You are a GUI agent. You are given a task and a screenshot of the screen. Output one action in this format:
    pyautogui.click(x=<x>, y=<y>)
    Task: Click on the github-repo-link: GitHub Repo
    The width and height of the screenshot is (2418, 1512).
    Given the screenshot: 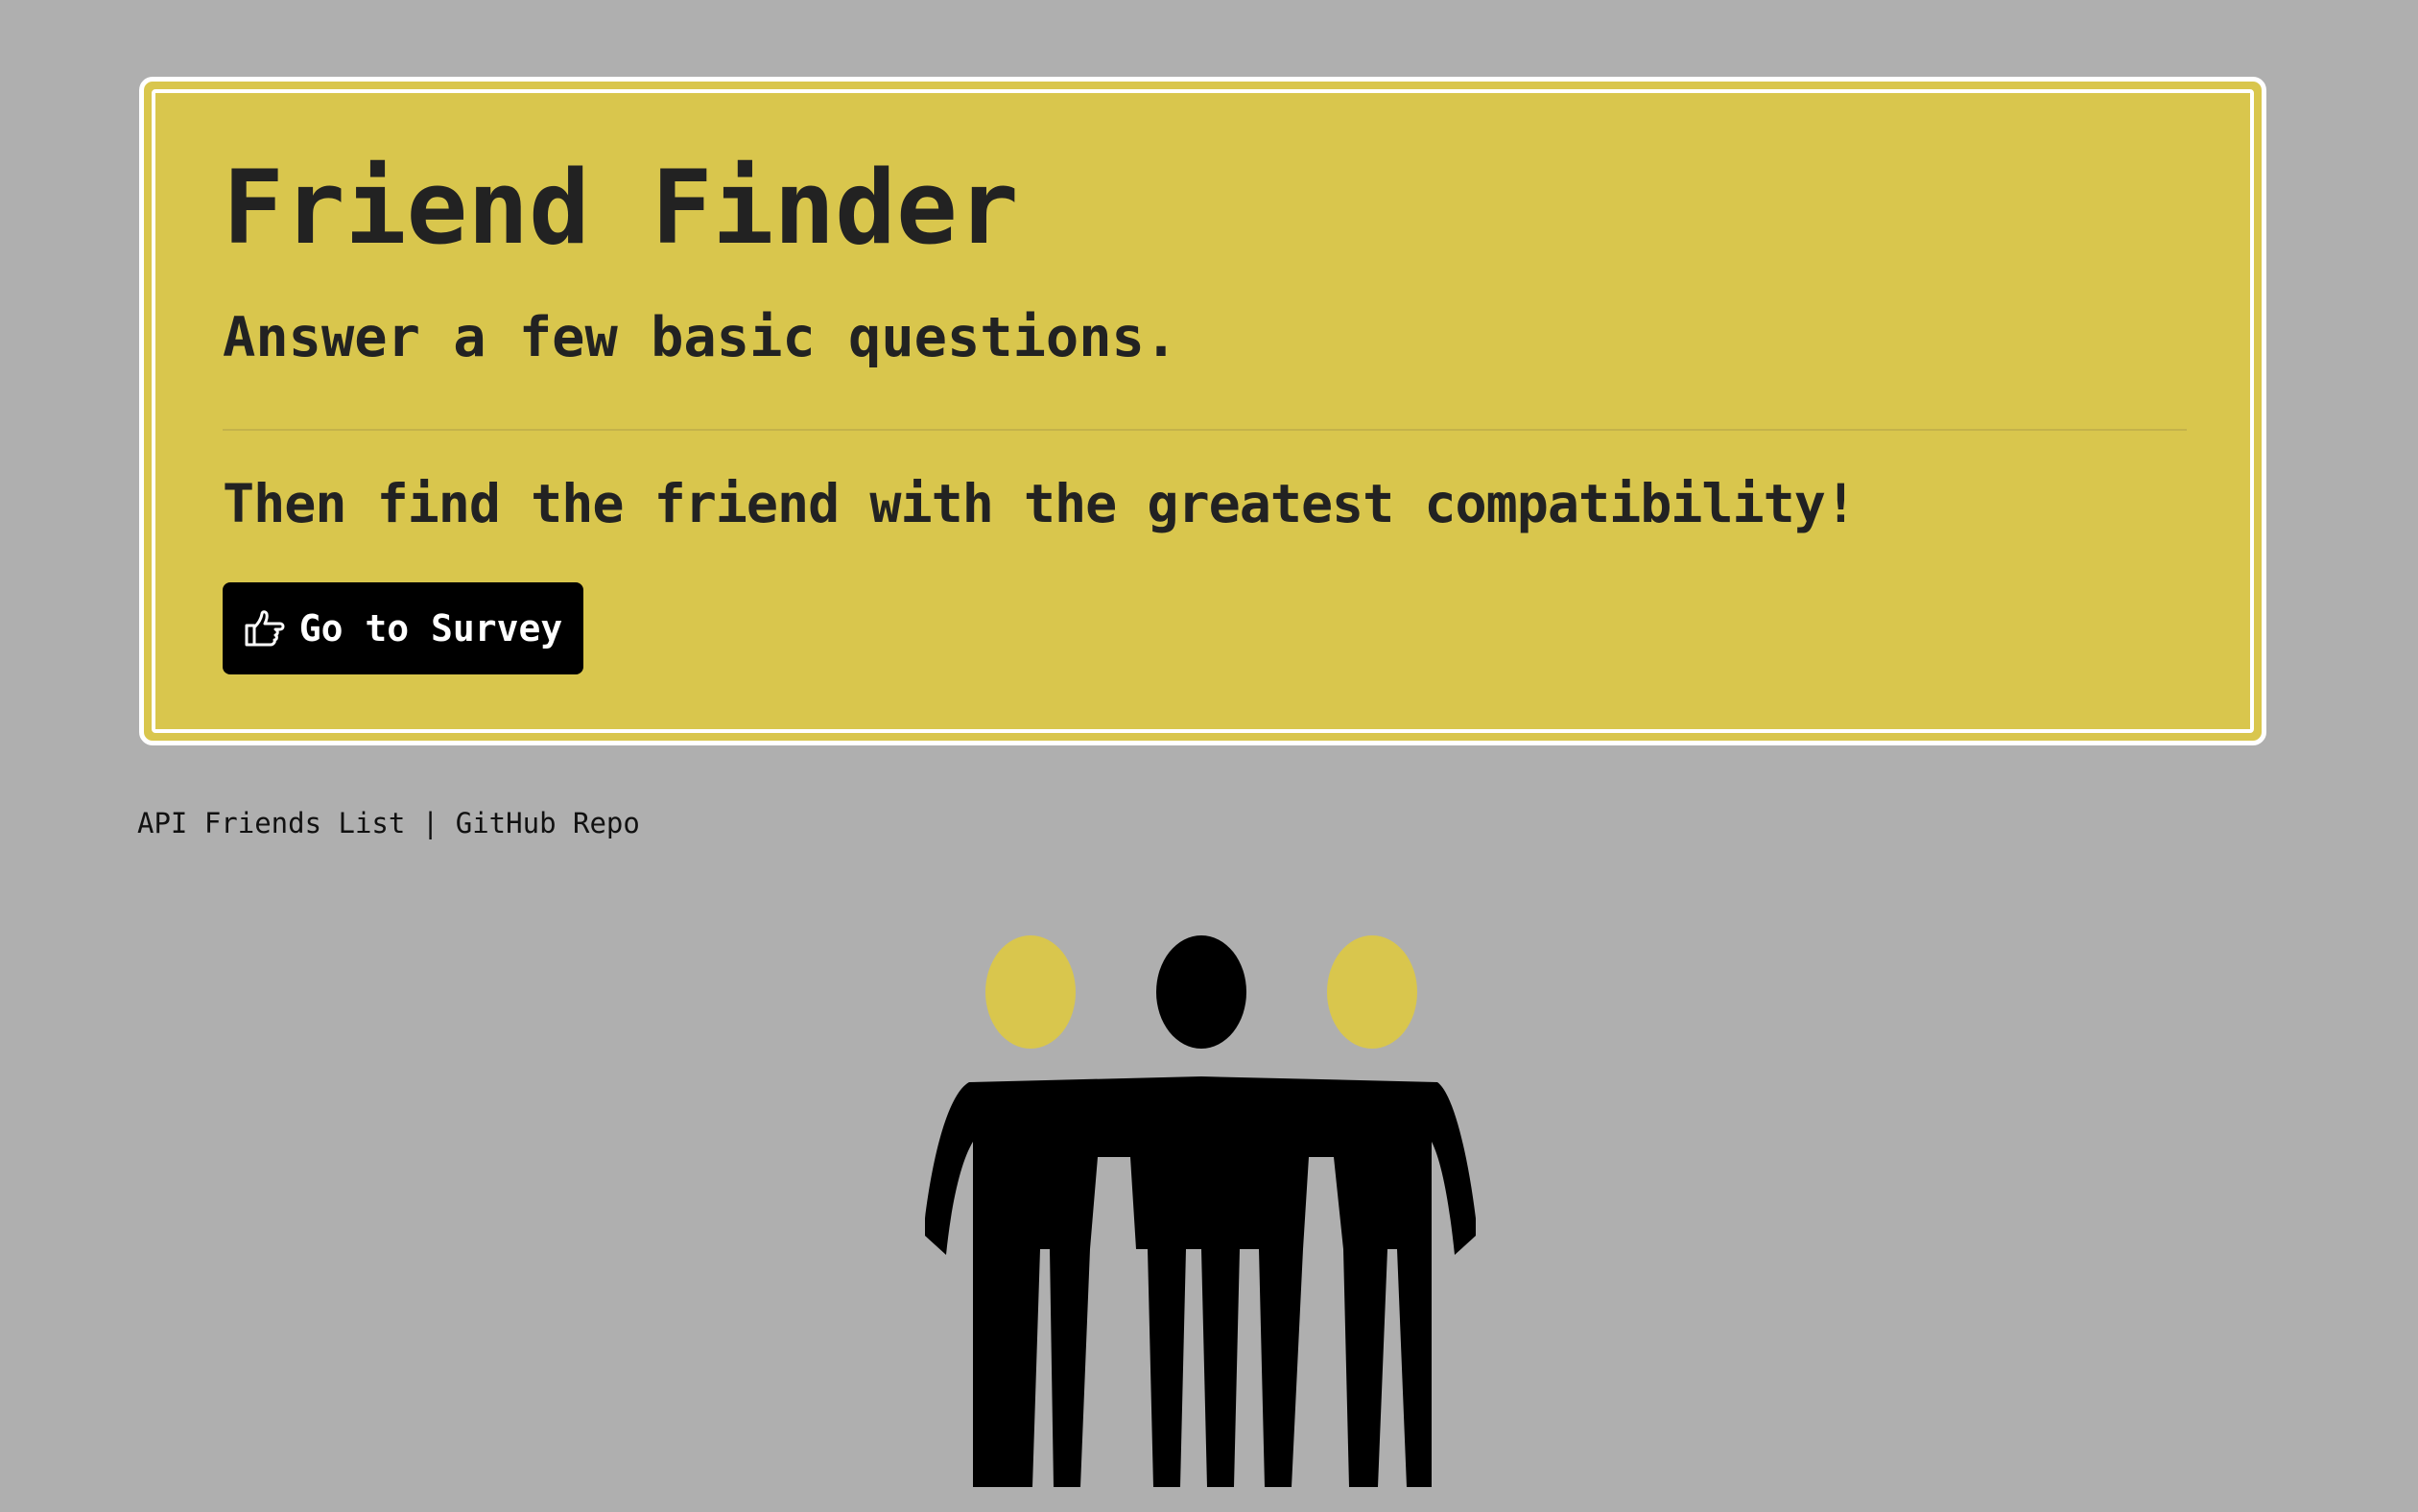 What is the action you would take?
    pyautogui.click(x=548, y=823)
    